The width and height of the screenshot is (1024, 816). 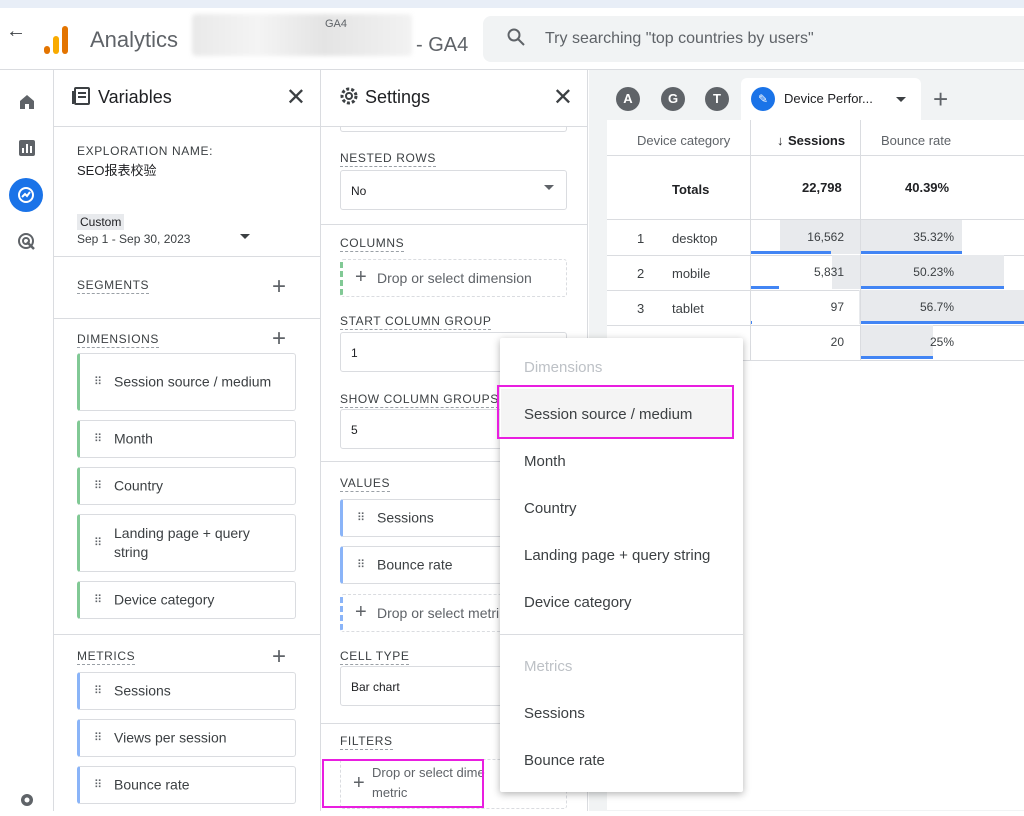 What do you see at coordinates (545, 461) in the screenshot?
I see `menu-item-month: Month` at bounding box center [545, 461].